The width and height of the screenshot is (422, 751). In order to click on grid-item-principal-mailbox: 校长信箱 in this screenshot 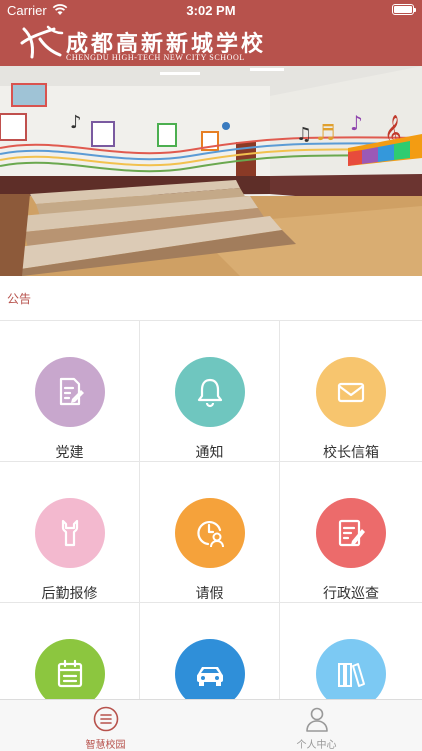, I will do `click(351, 391)`.